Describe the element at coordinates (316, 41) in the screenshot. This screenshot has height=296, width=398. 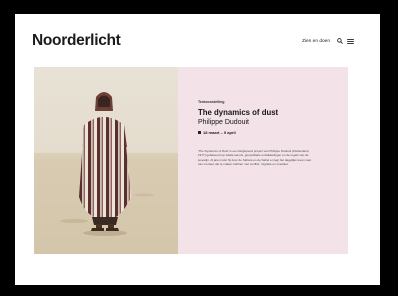
I see `nav-link-zien-en-doen: Zien en doen` at that location.